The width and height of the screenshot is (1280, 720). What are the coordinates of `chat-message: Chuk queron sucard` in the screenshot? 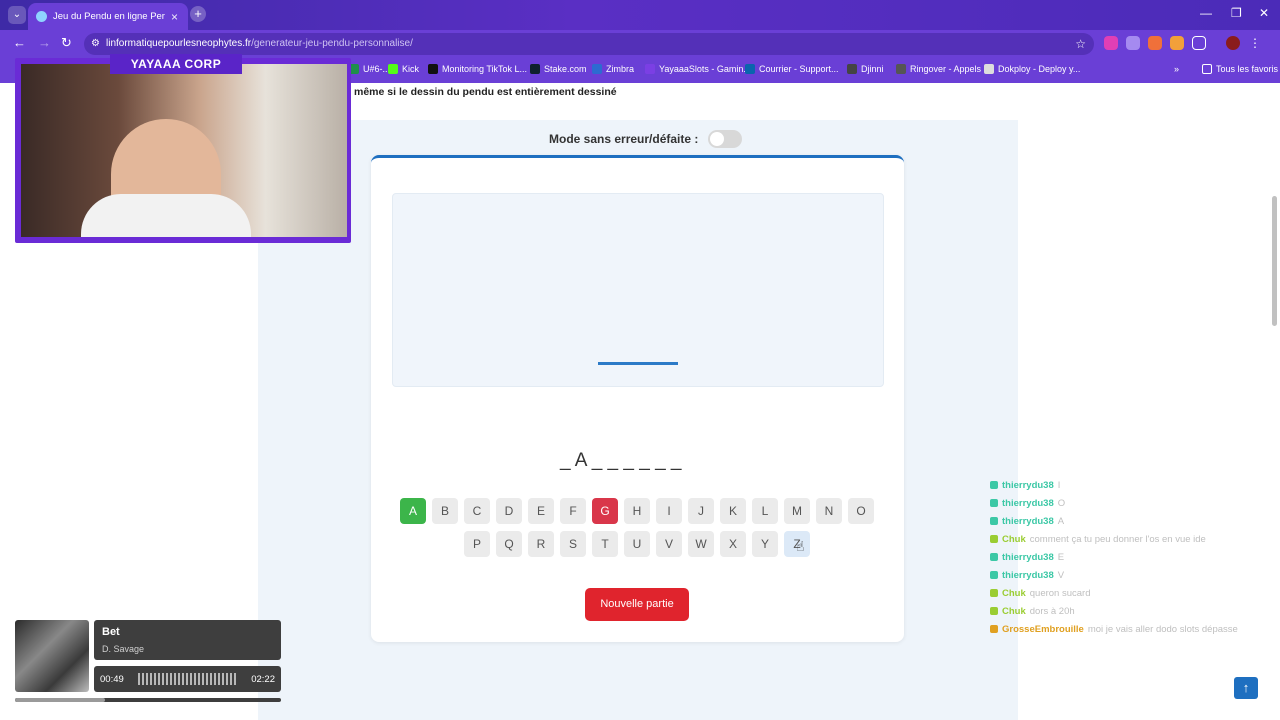 It's located at (1132, 593).